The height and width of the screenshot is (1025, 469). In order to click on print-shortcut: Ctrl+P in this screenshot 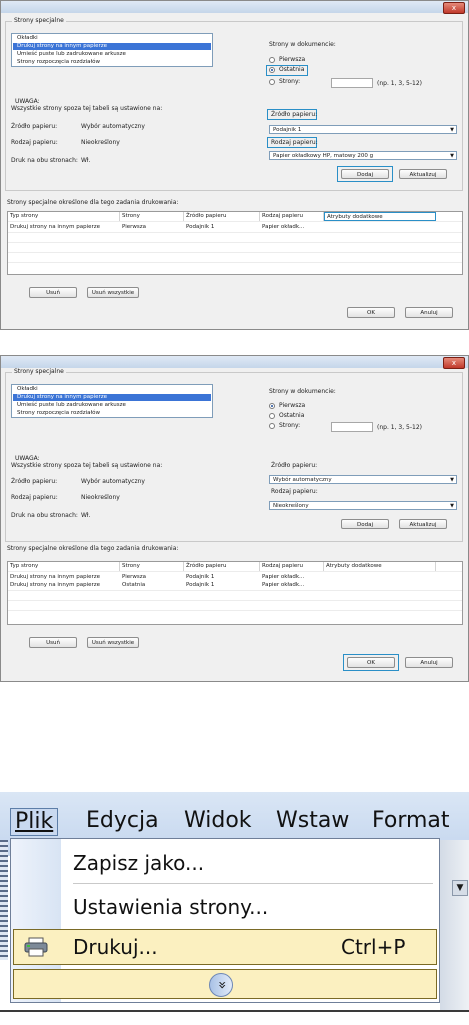, I will do `click(373, 947)`.